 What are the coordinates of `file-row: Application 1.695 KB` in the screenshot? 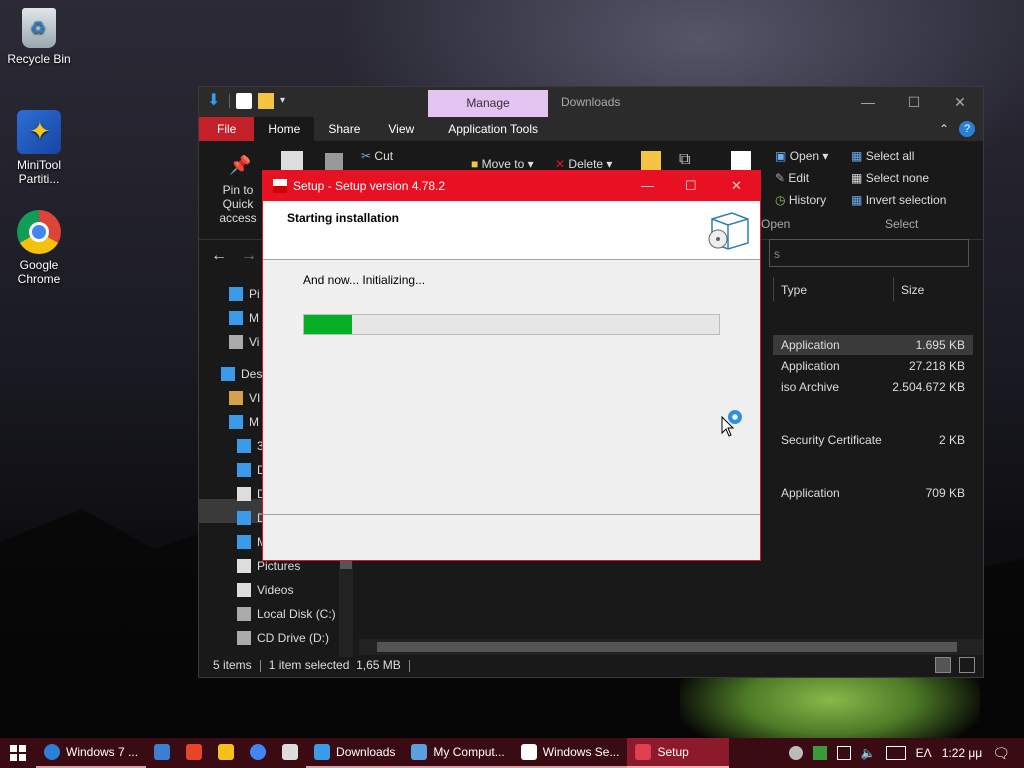 It's located at (873, 345).